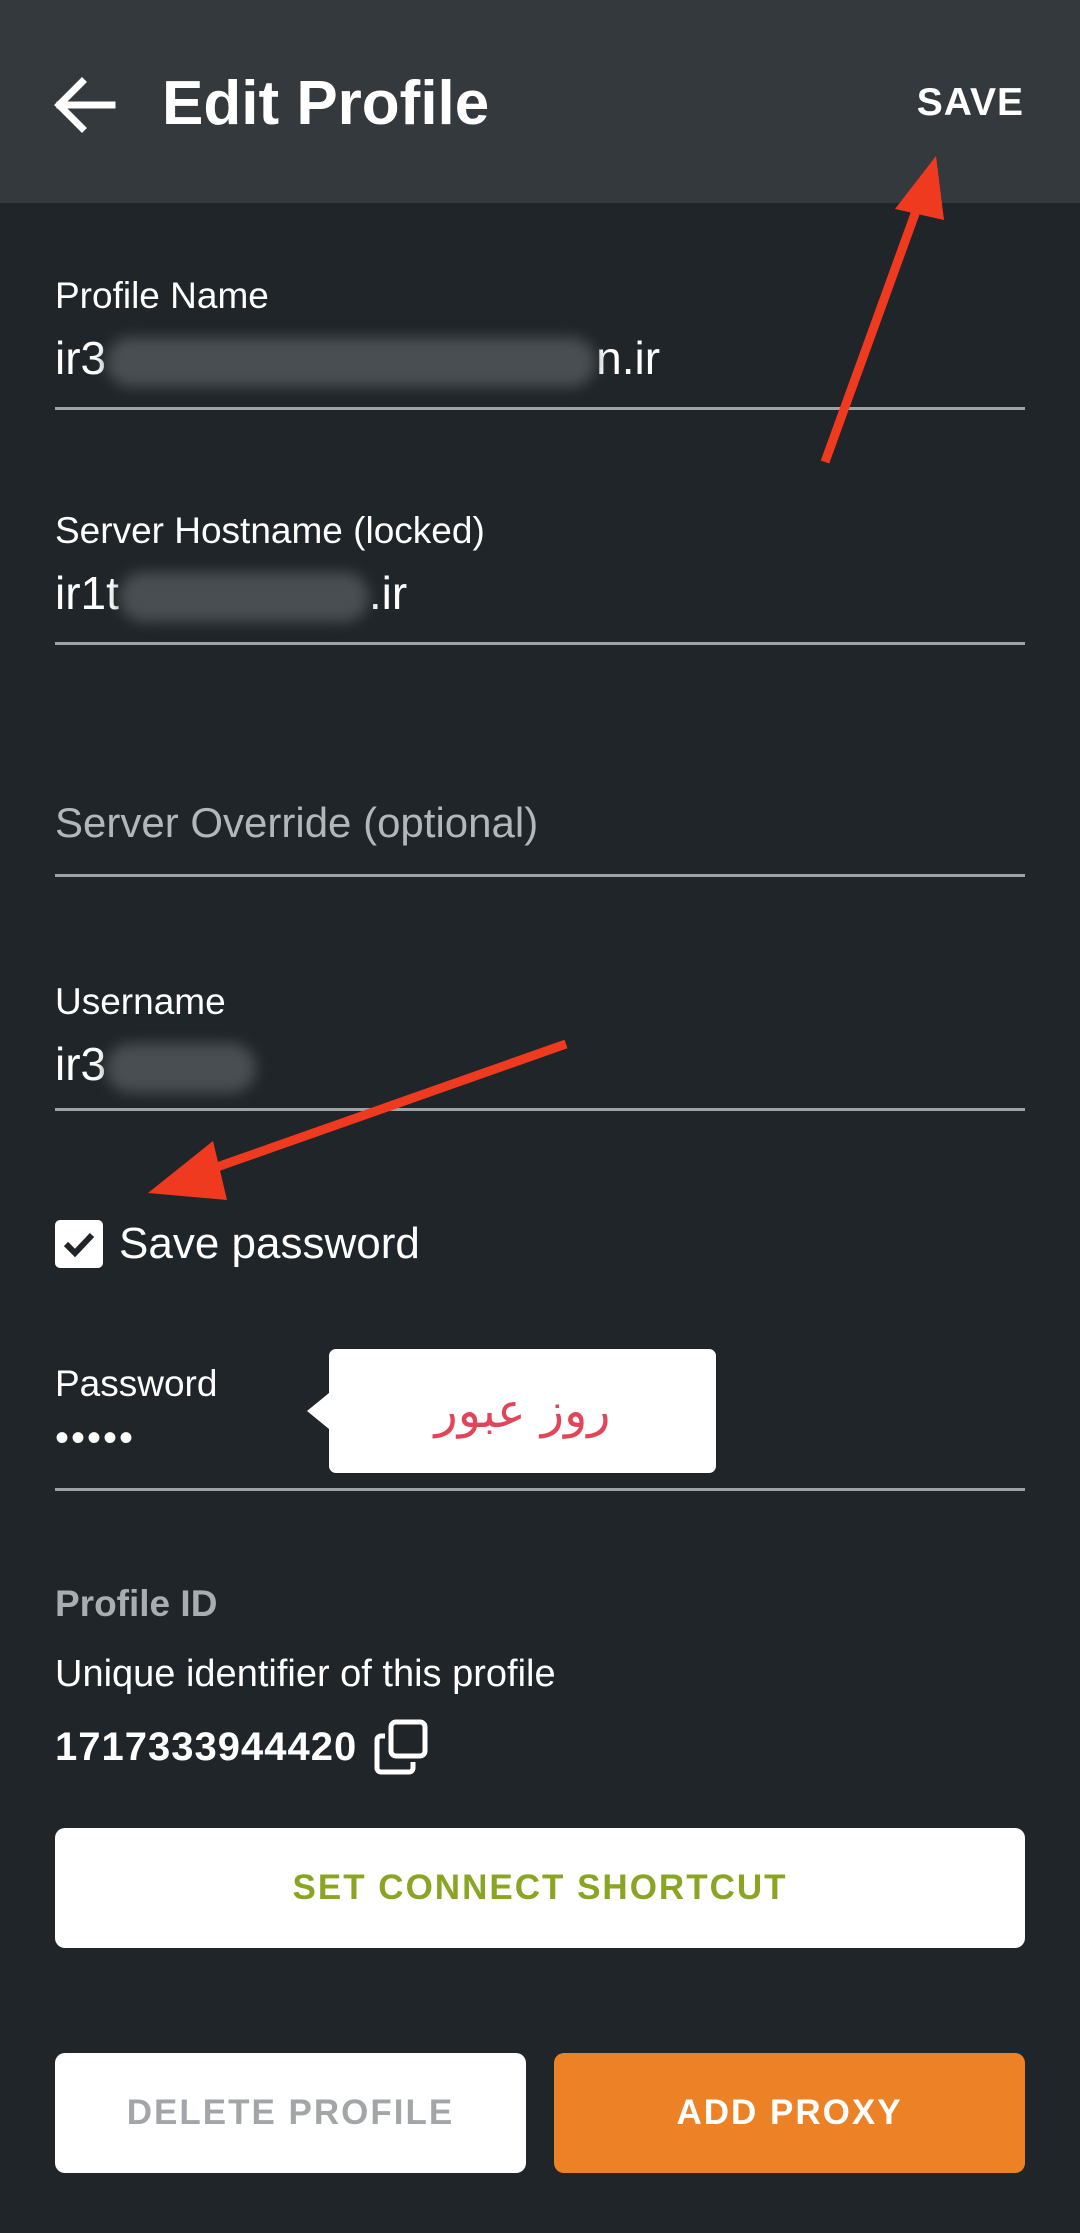 The height and width of the screenshot is (2233, 1080). Describe the element at coordinates (136, 1603) in the screenshot. I see `profile-id-title: Profile ID` at that location.